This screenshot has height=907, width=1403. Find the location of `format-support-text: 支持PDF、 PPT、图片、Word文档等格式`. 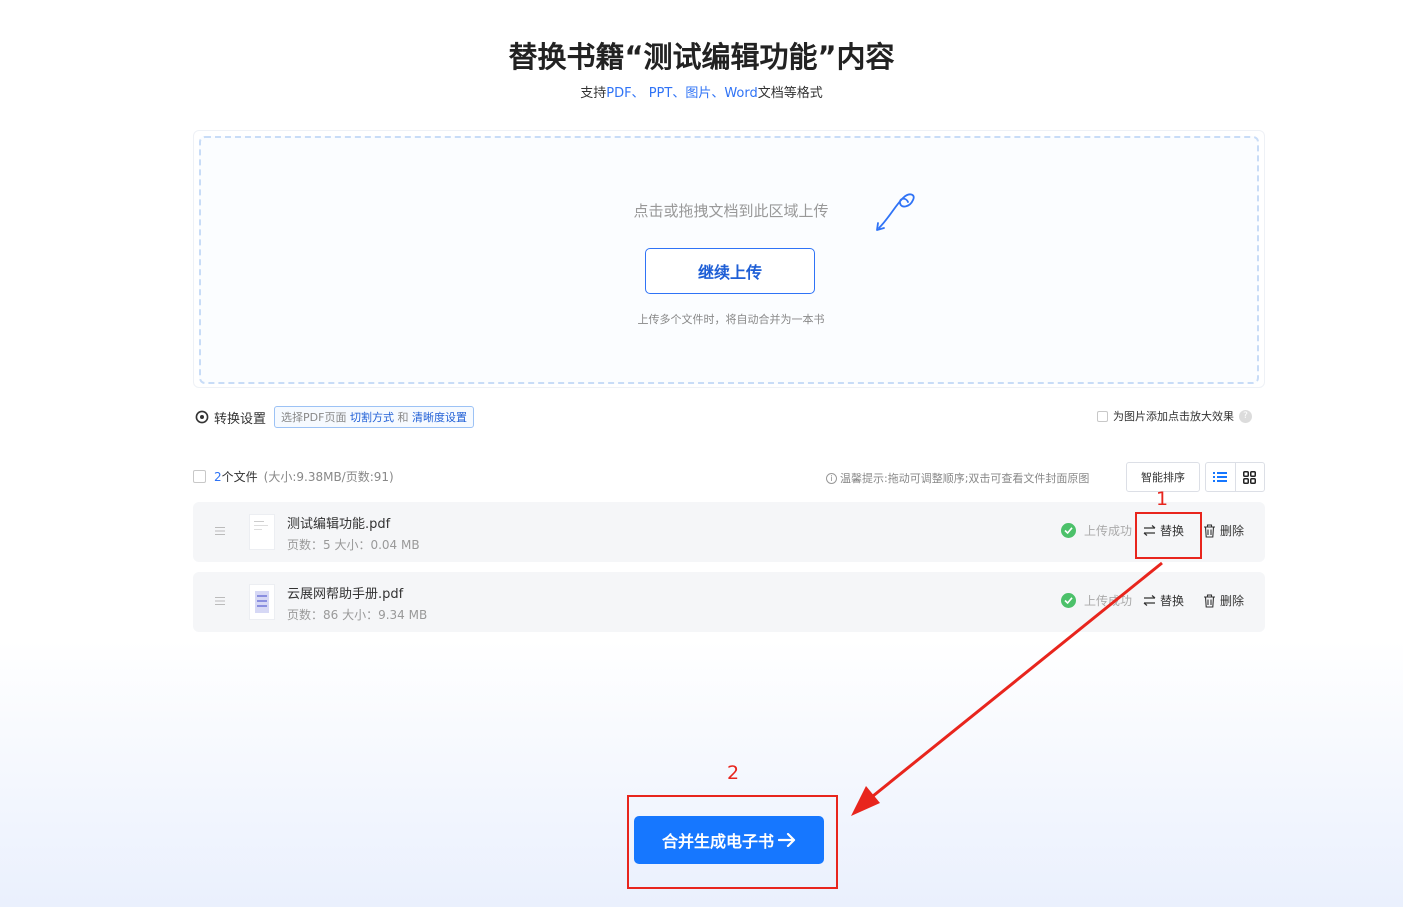

format-support-text: 支持PDF、 PPT、图片、Word文档等格式 is located at coordinates (701, 91).